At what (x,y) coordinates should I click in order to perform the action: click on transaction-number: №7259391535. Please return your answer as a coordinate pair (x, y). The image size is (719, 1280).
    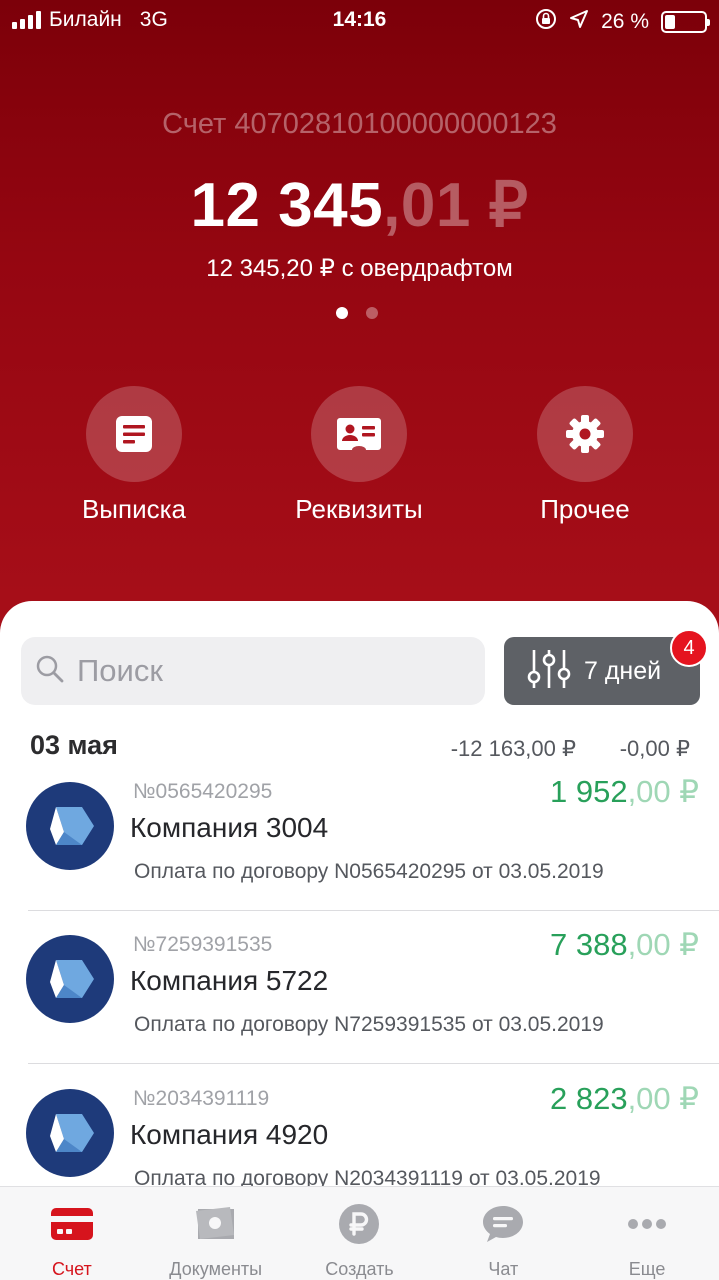
    Looking at the image, I should click on (203, 944).